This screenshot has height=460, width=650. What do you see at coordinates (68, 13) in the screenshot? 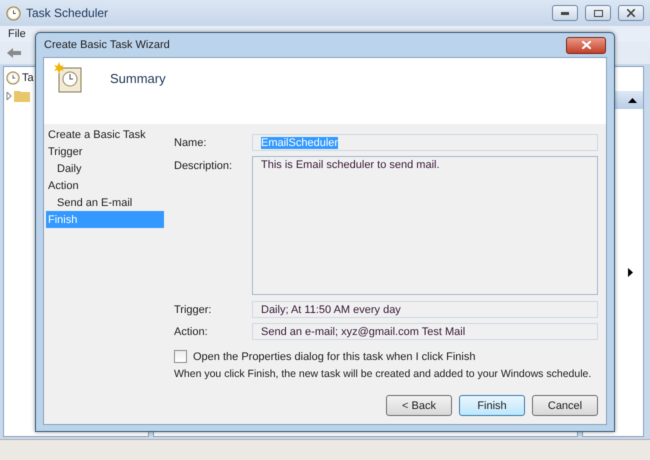
I see `window-title: Task Scheduler` at bounding box center [68, 13].